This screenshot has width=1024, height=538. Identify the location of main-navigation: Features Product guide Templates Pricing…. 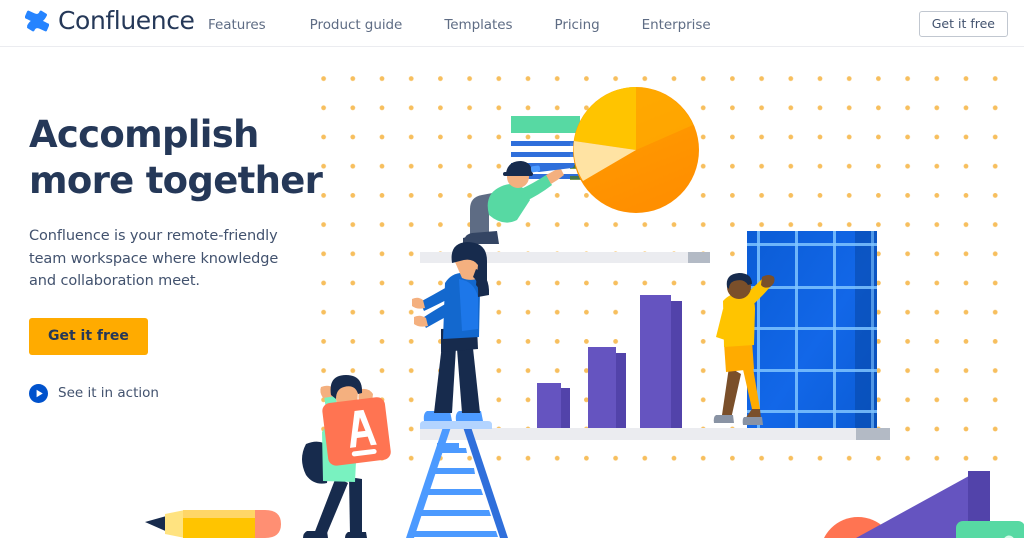
(459, 25).